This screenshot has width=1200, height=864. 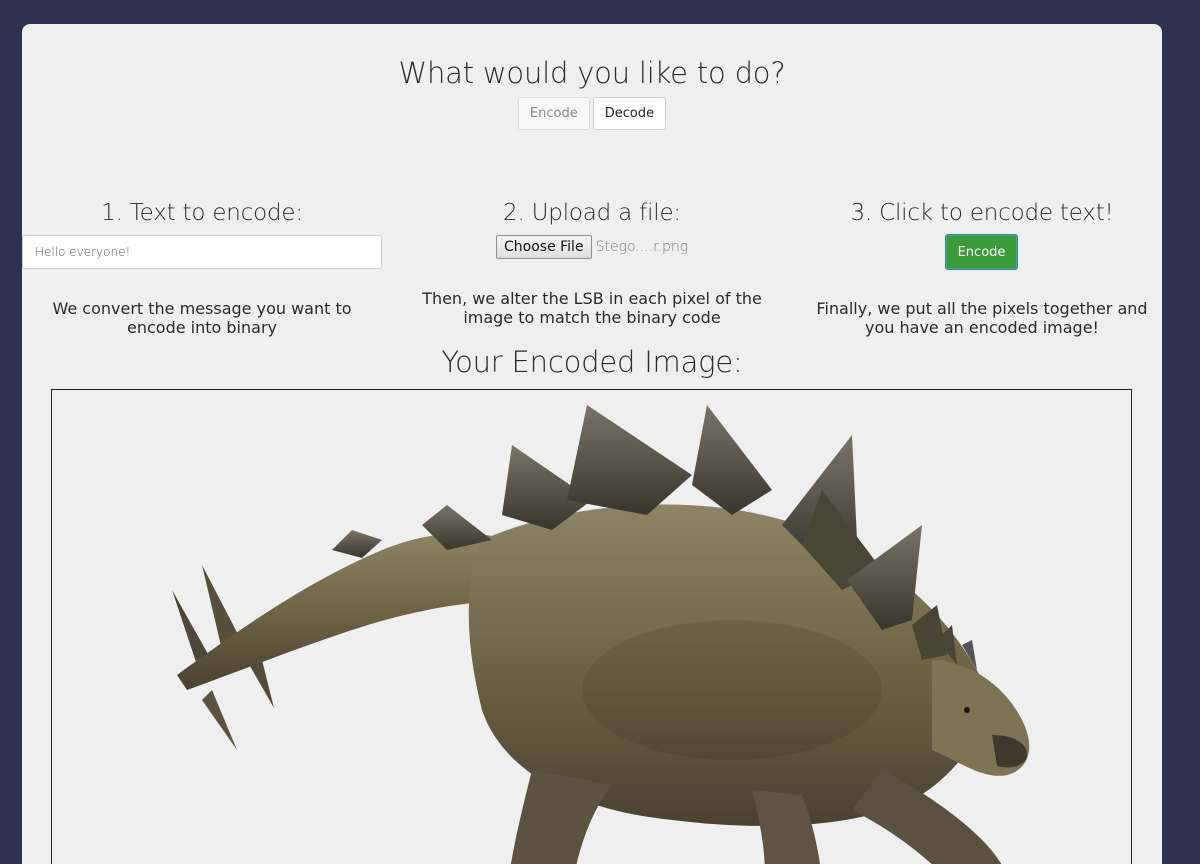 I want to click on step-2-column: 2. Upload a file:, so click(x=592, y=213).